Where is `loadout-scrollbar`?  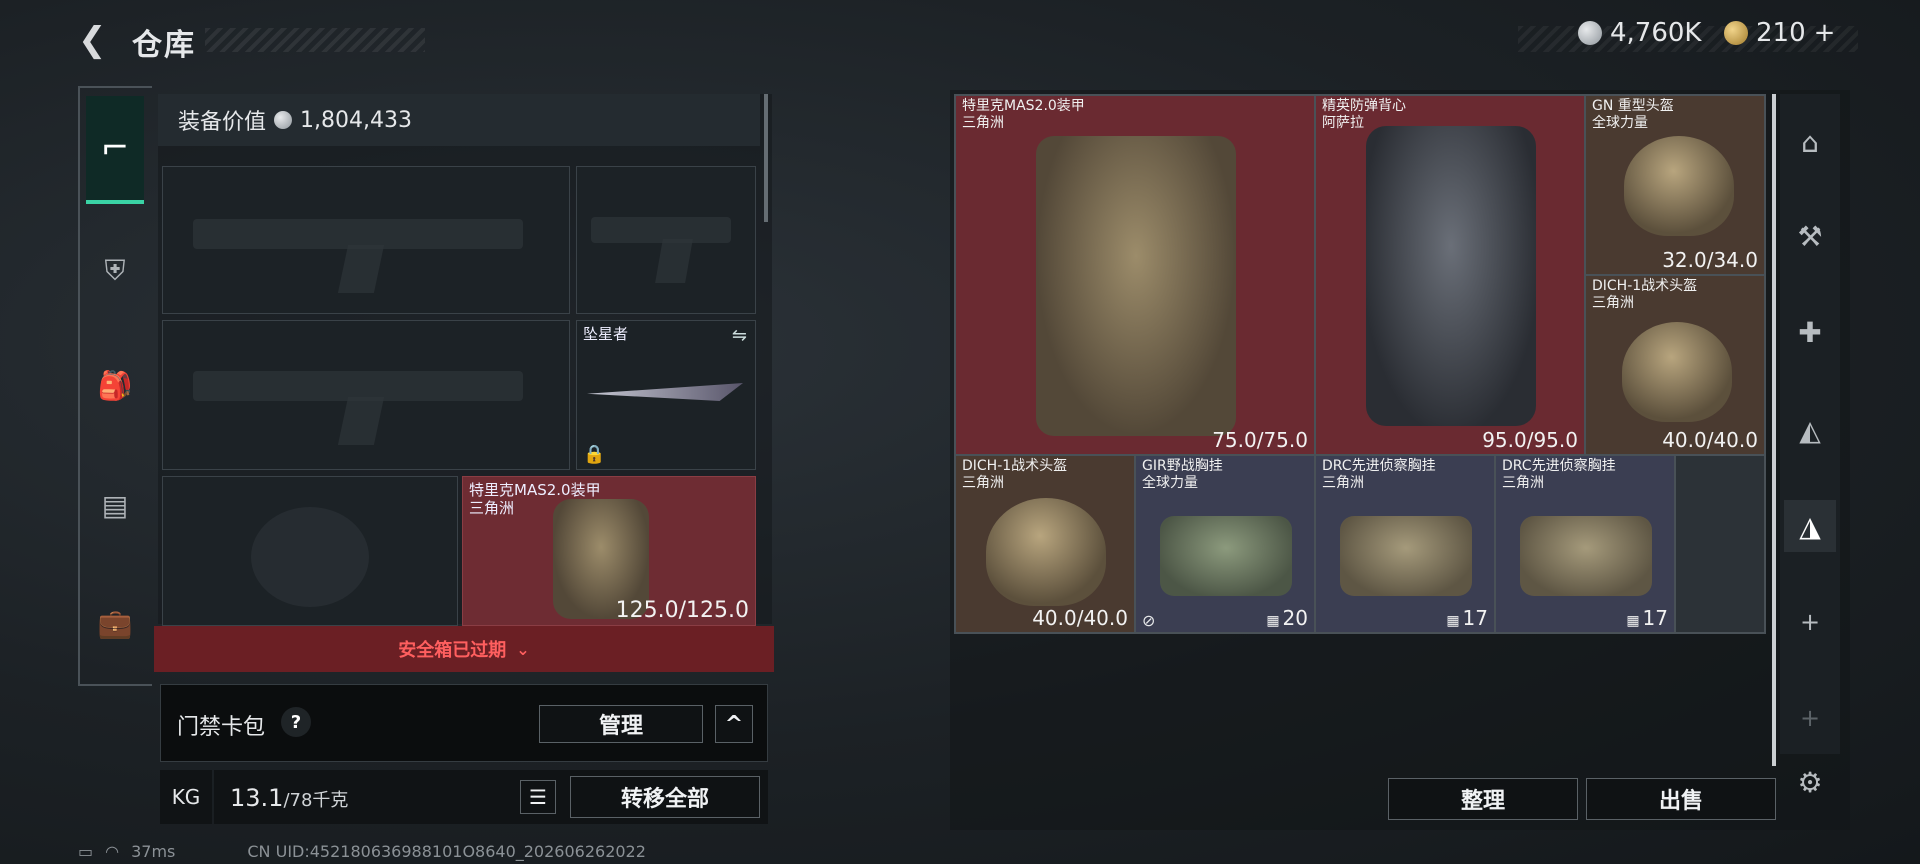
loadout-scrollbar is located at coordinates (766, 158).